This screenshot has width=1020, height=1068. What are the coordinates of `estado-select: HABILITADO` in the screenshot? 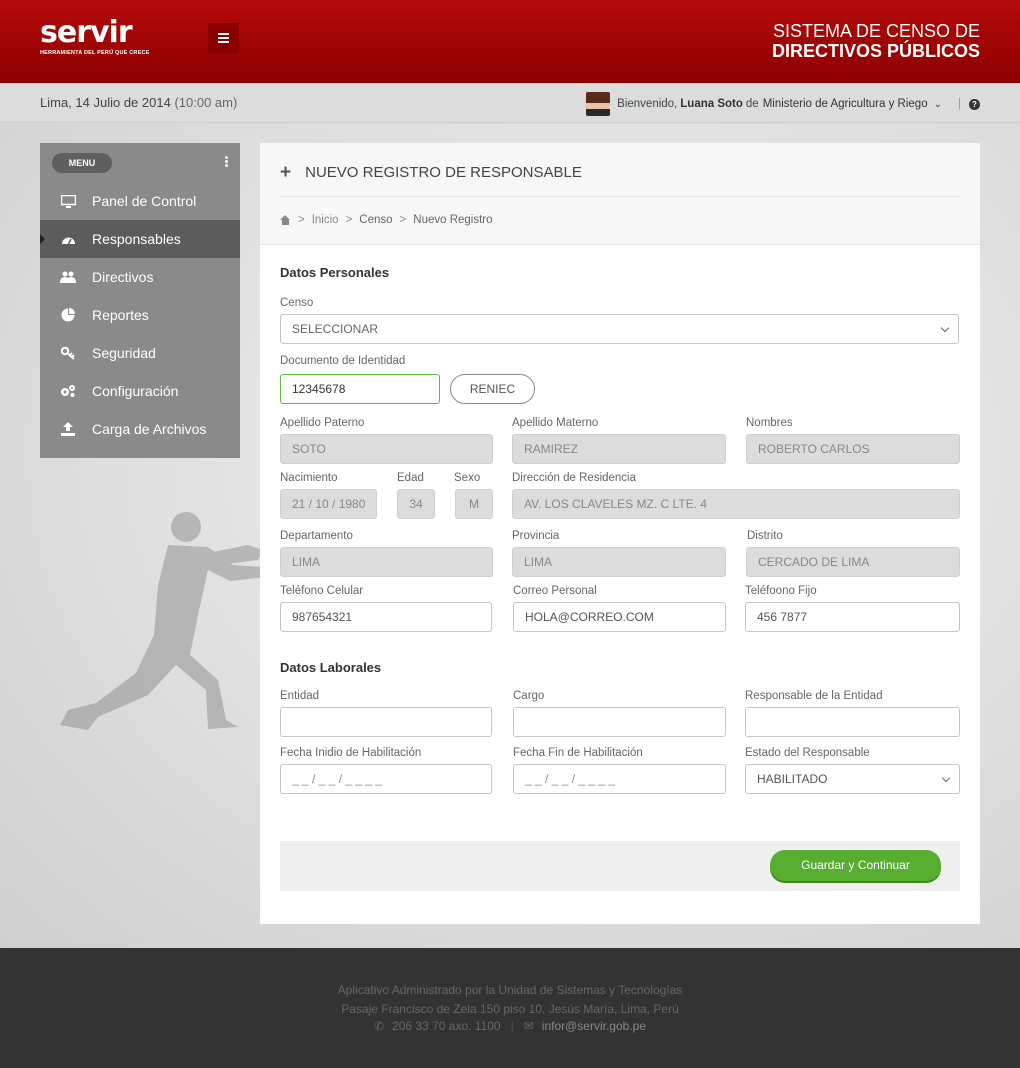 It's located at (852, 779).